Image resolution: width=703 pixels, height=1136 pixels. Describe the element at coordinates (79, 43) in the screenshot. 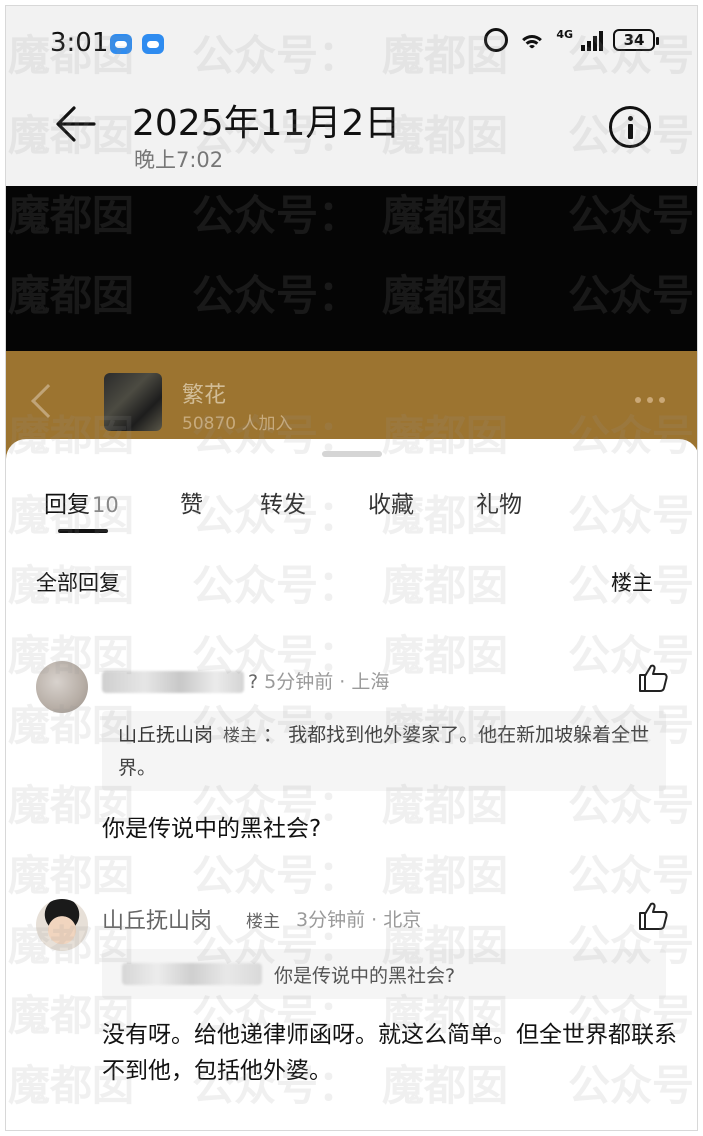

I see `status-time: 3:01` at that location.